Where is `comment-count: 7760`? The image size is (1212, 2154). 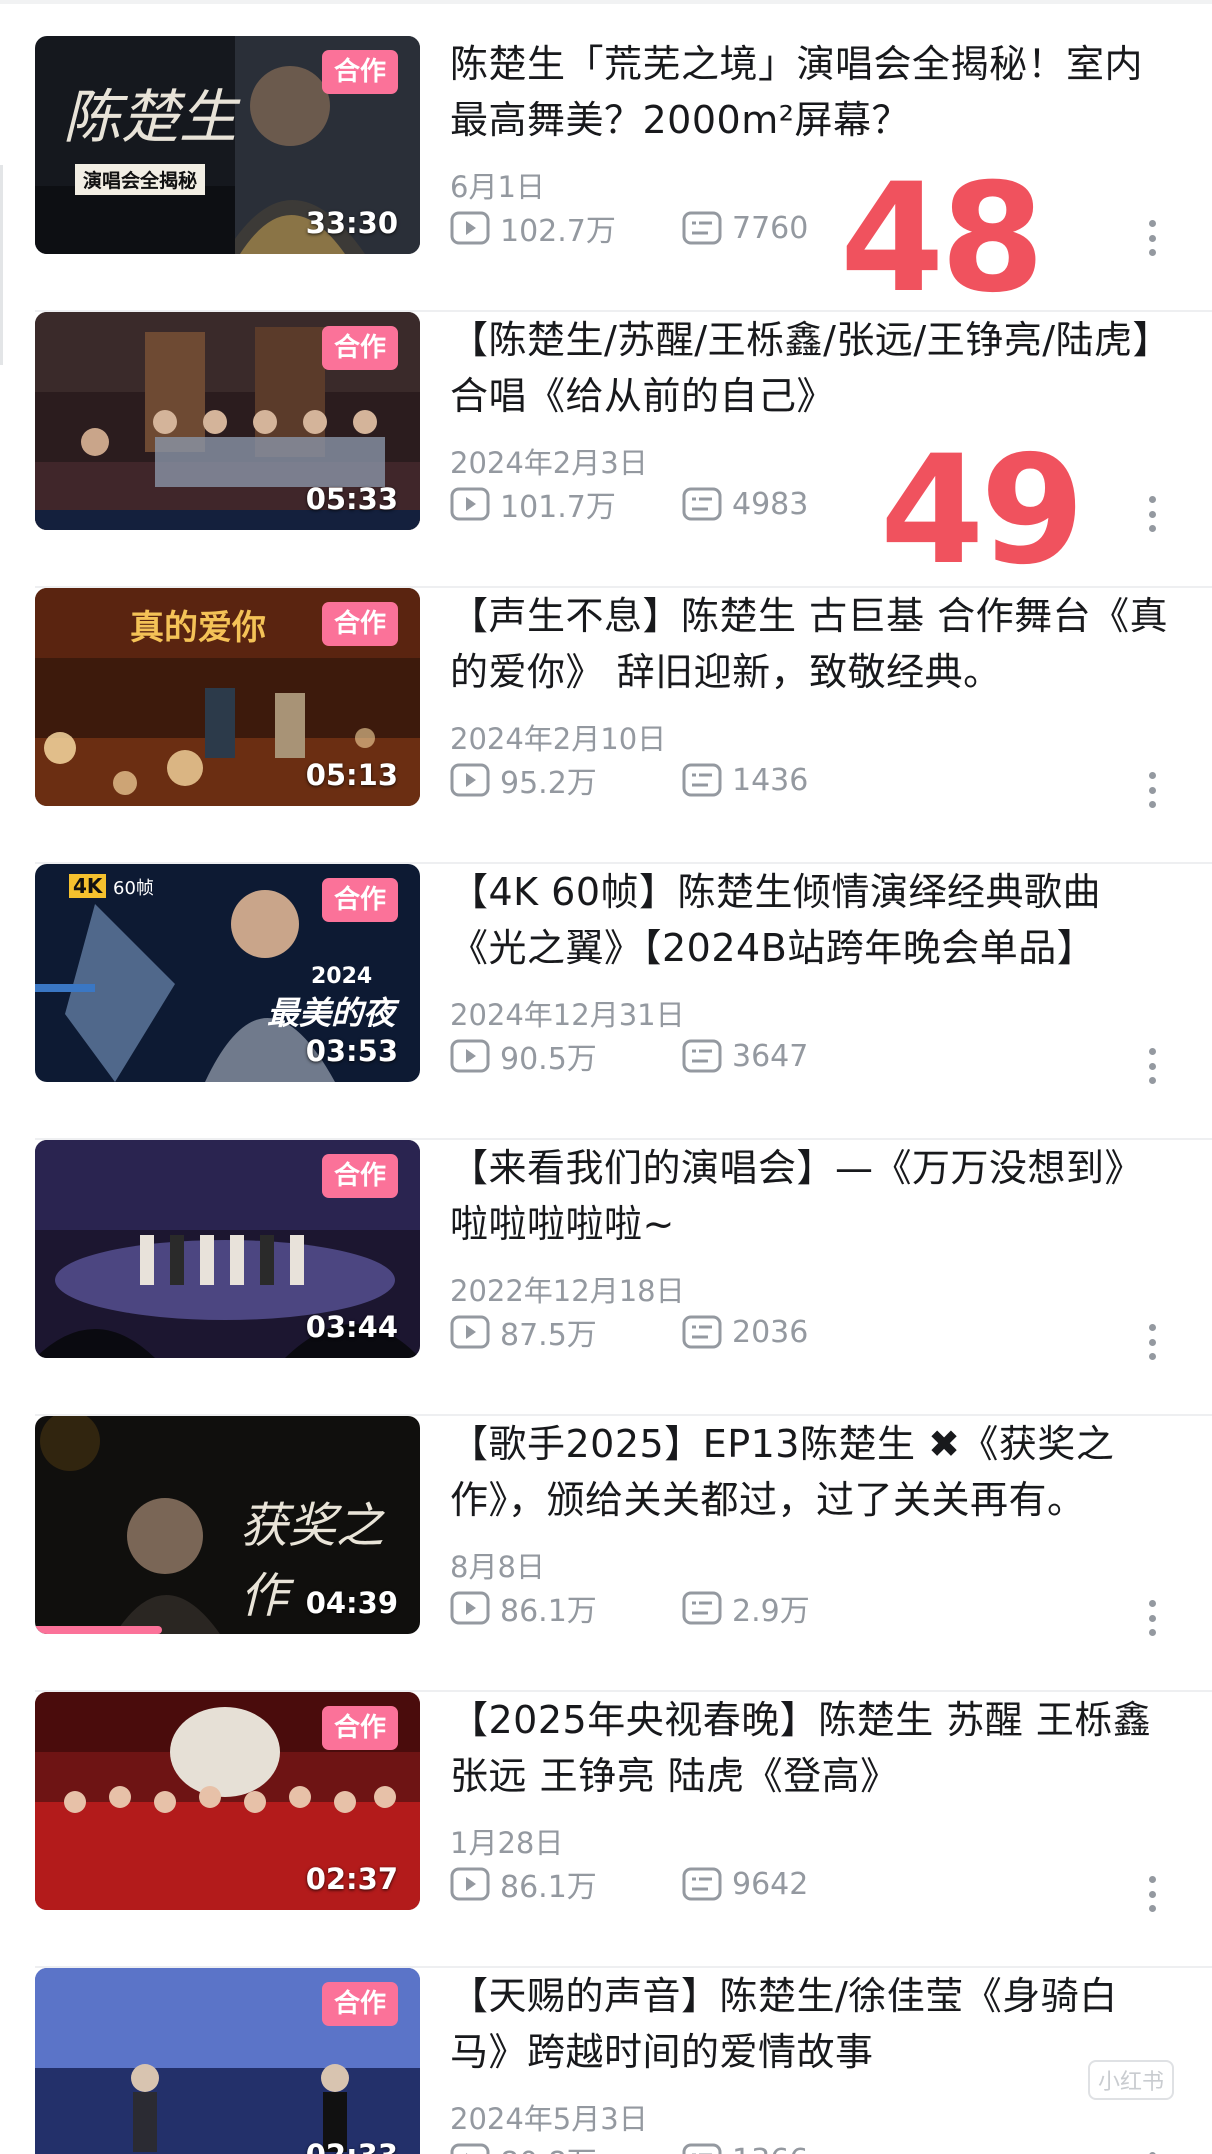
comment-count: 7760 is located at coordinates (745, 228).